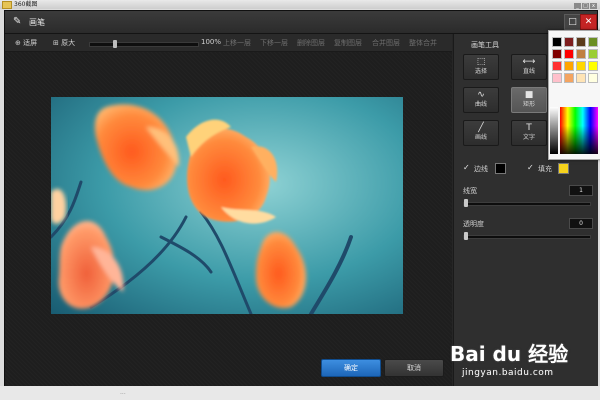 This screenshot has width=600, height=400. I want to click on fill-color-swatch, so click(563, 168).